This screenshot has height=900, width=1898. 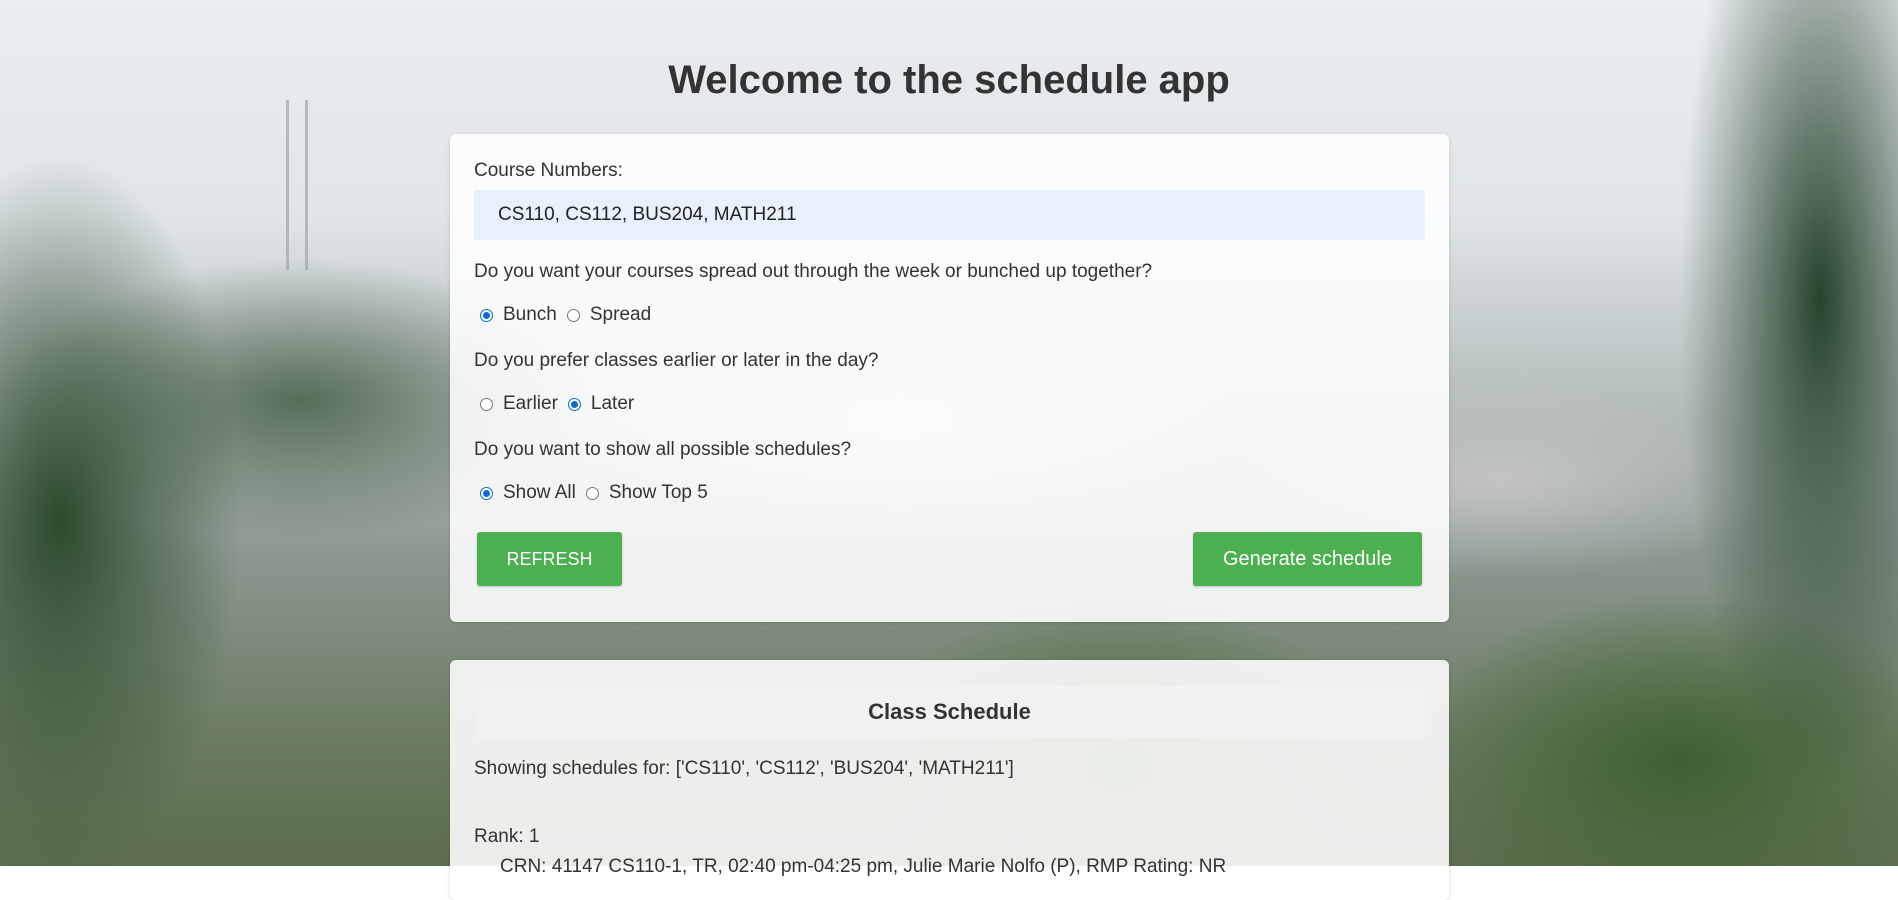 What do you see at coordinates (486, 404) in the screenshot?
I see `earlier-radio` at bounding box center [486, 404].